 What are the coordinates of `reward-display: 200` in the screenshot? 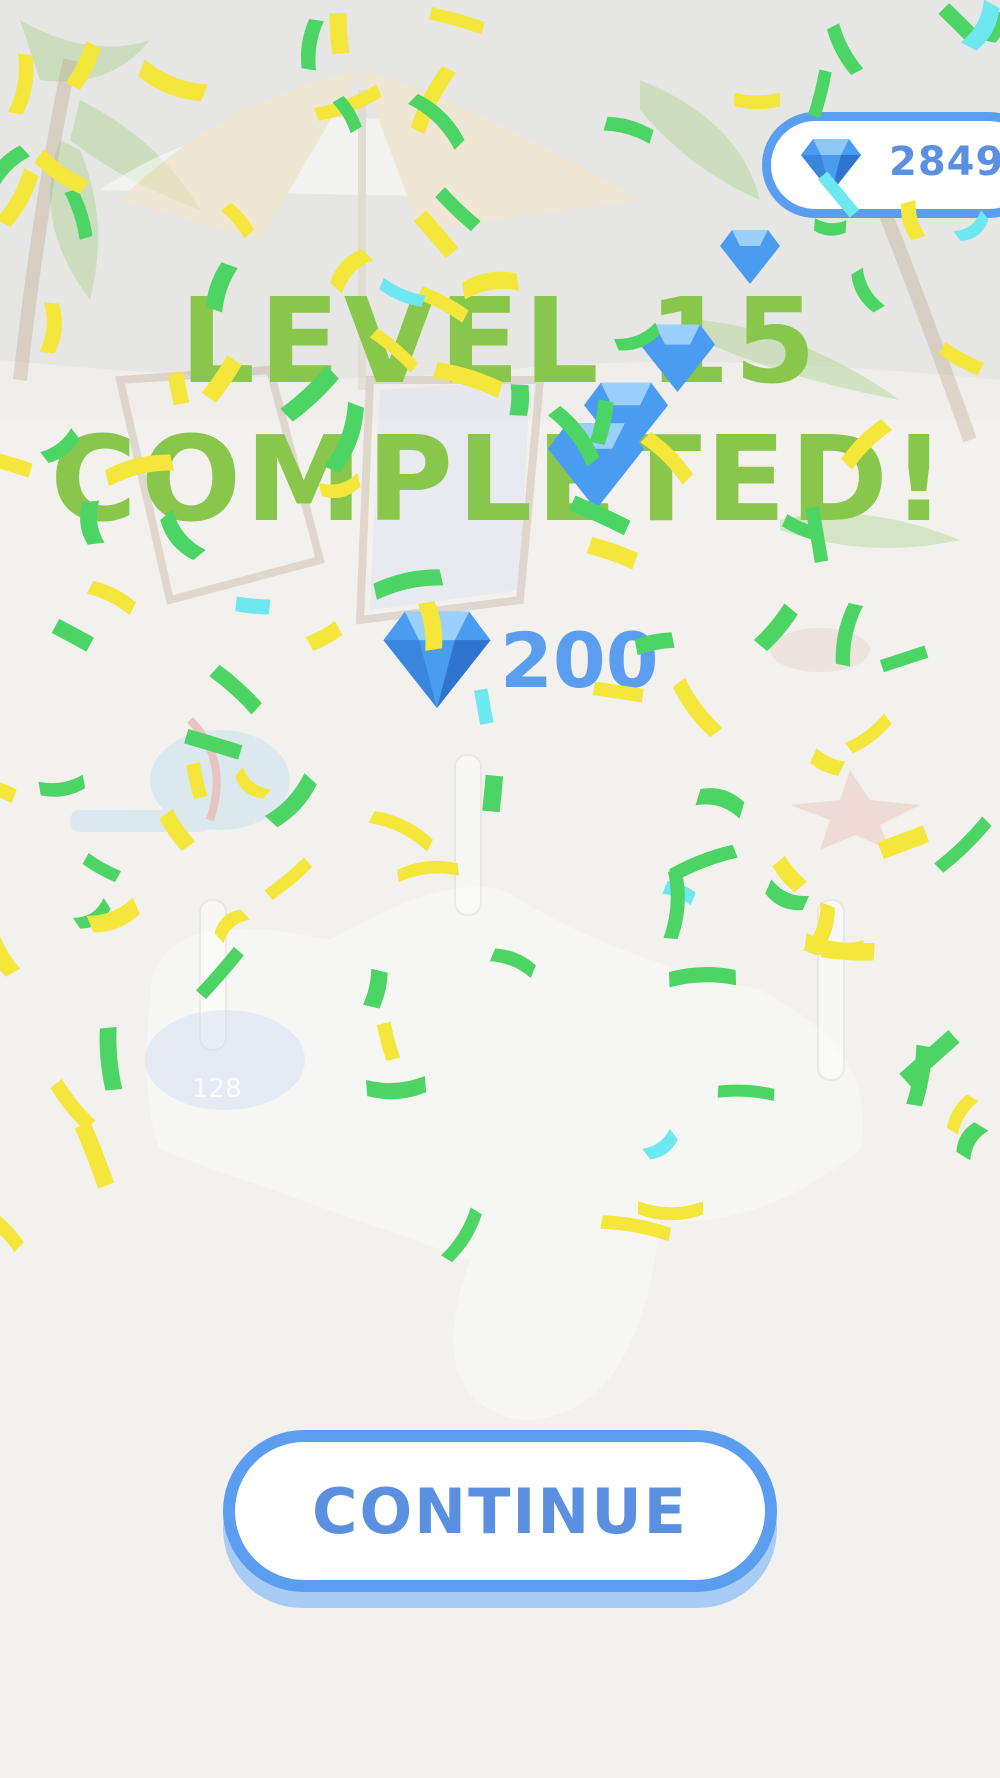 It's located at (518, 658).